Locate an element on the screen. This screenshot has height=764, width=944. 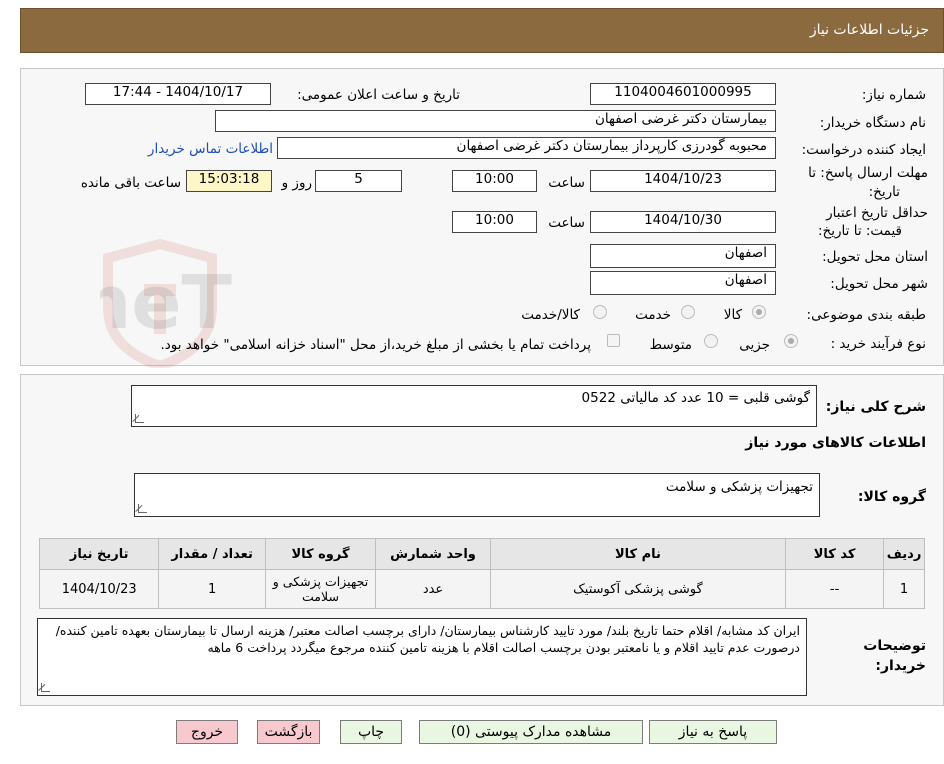
exit-button: خروج is located at coordinates (207, 732).